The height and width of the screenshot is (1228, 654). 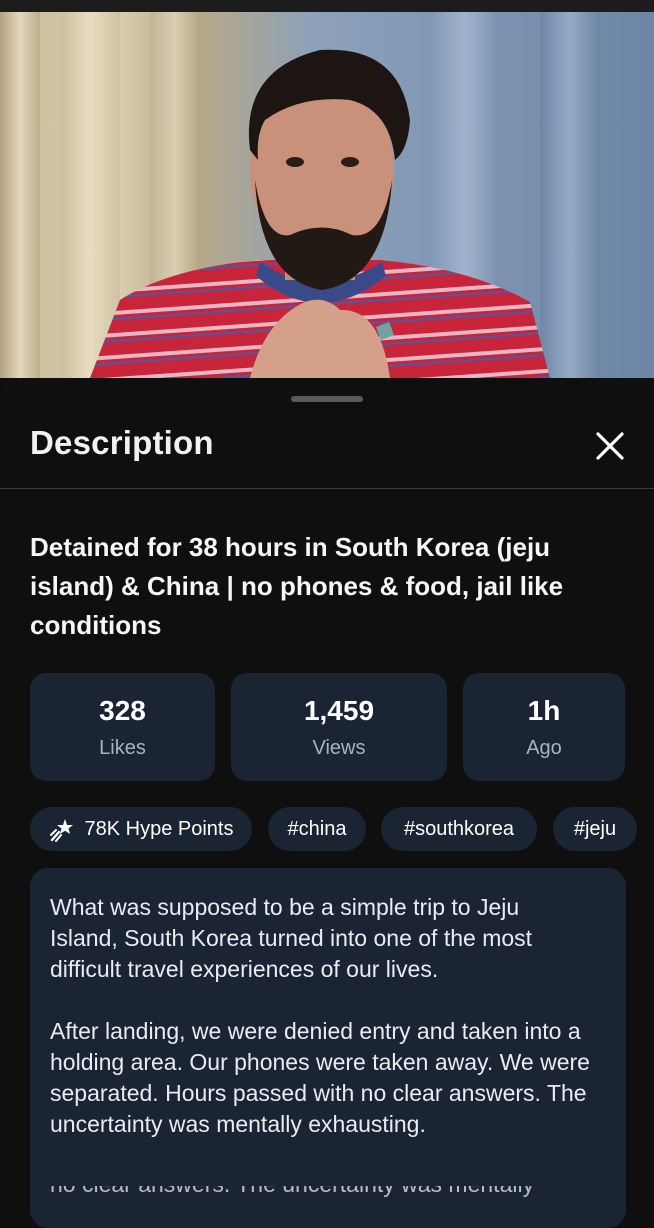 I want to click on drag-handle, so click(x=327, y=399).